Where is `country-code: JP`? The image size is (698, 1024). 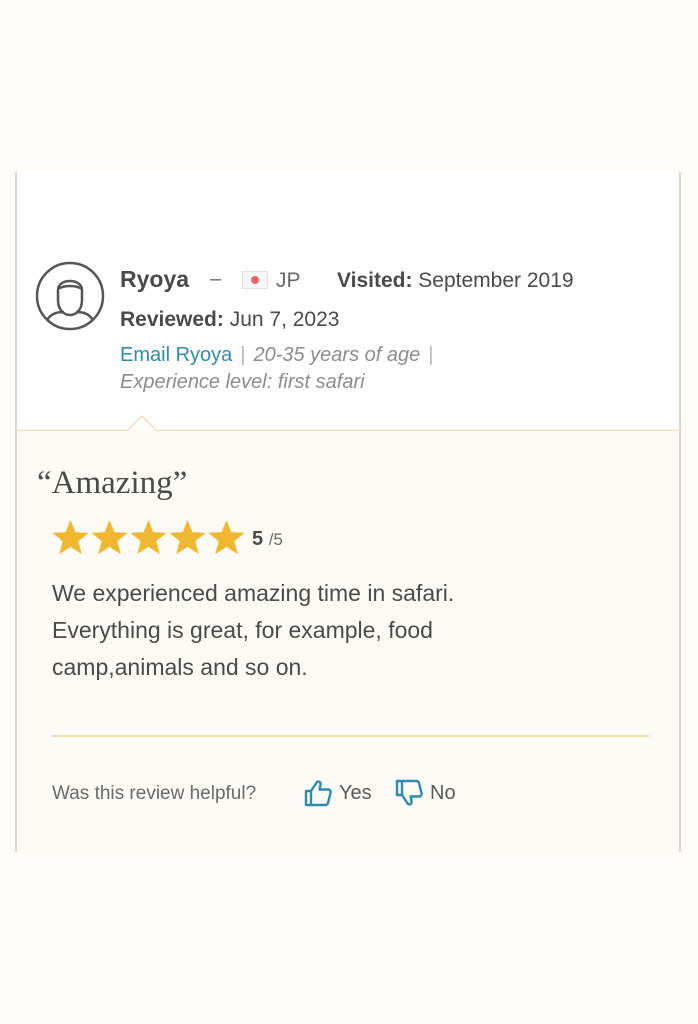 country-code: JP is located at coordinates (288, 280).